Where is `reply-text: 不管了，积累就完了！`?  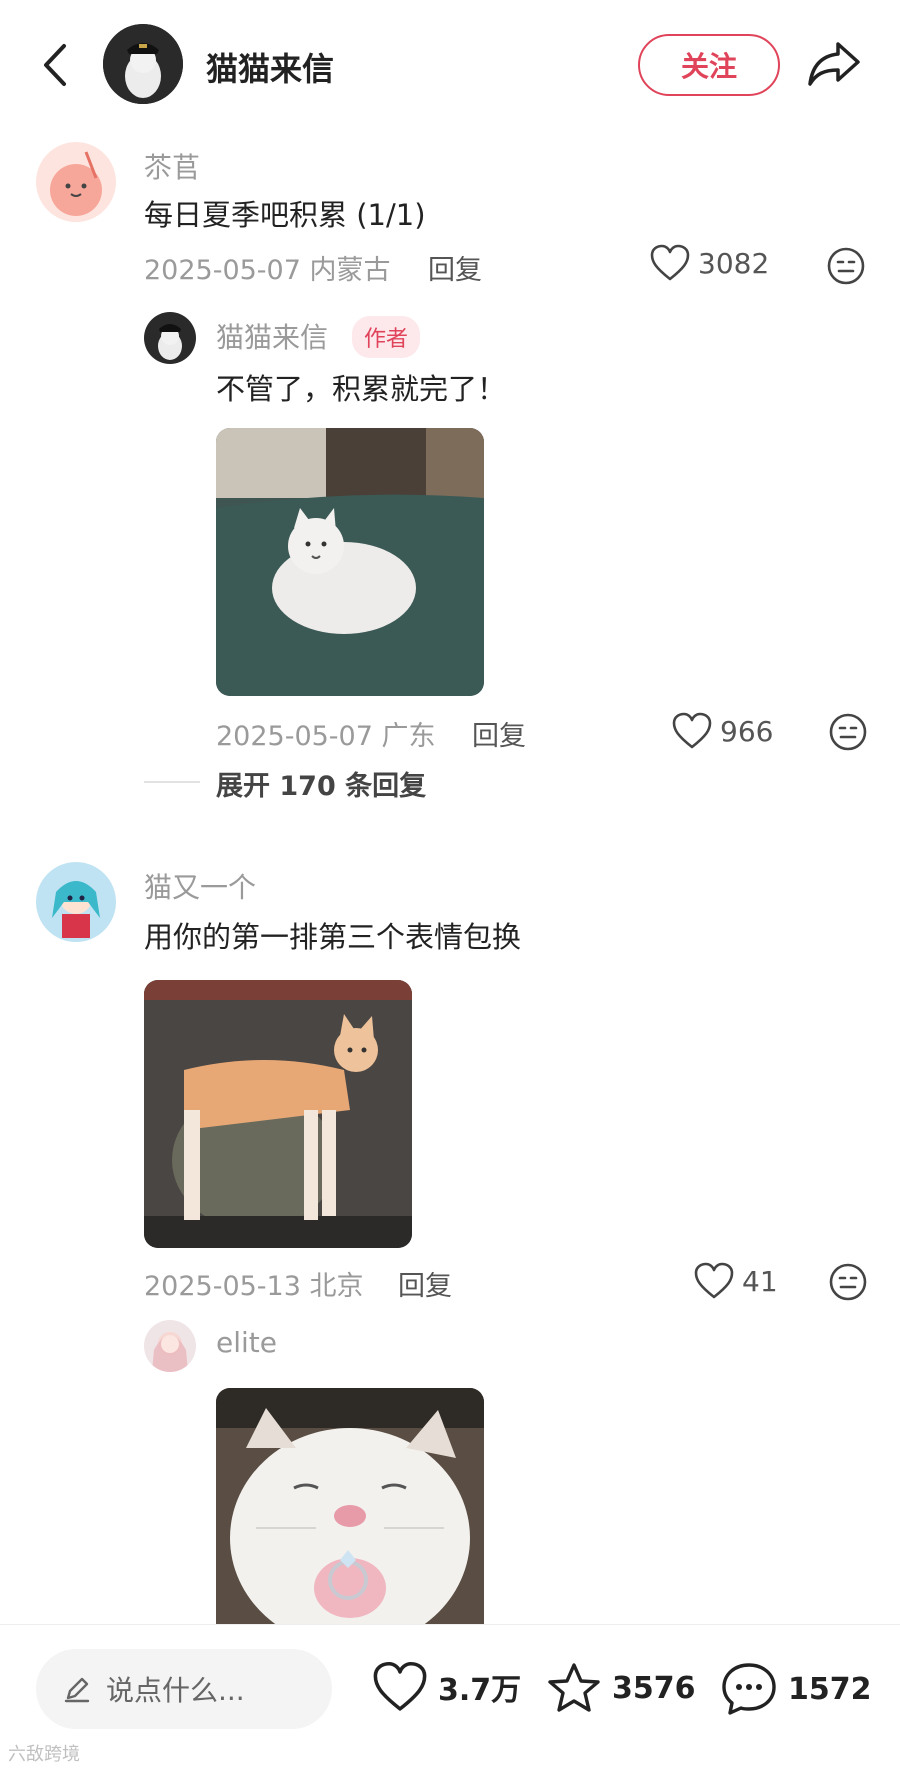
reply-text: 不管了，积累就完了！ is located at coordinates (361, 389).